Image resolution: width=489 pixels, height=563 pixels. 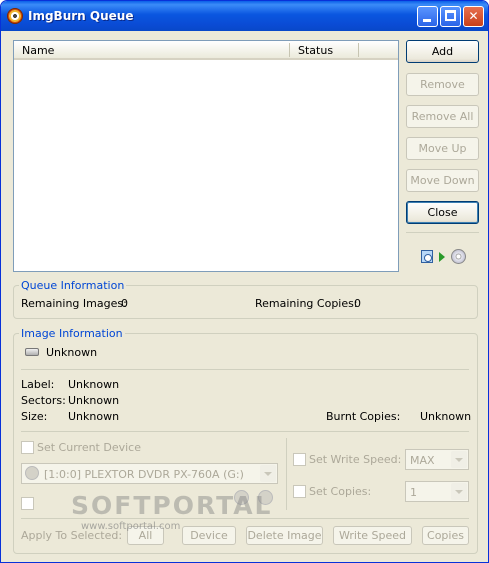 What do you see at coordinates (131, 526) in the screenshot?
I see `softportal-url-watermark: www.softportal.com` at bounding box center [131, 526].